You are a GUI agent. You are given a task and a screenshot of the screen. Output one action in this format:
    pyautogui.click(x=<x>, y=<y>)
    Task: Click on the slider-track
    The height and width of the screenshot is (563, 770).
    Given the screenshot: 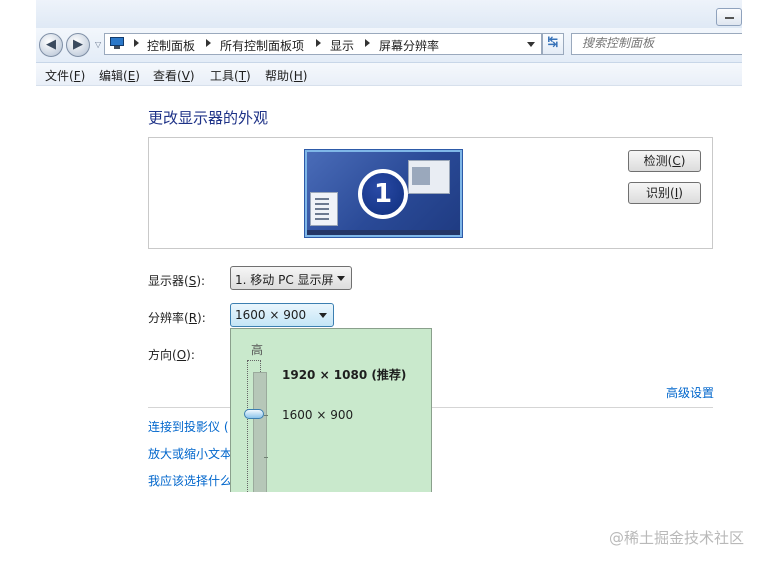 What is the action you would take?
    pyautogui.click(x=260, y=432)
    